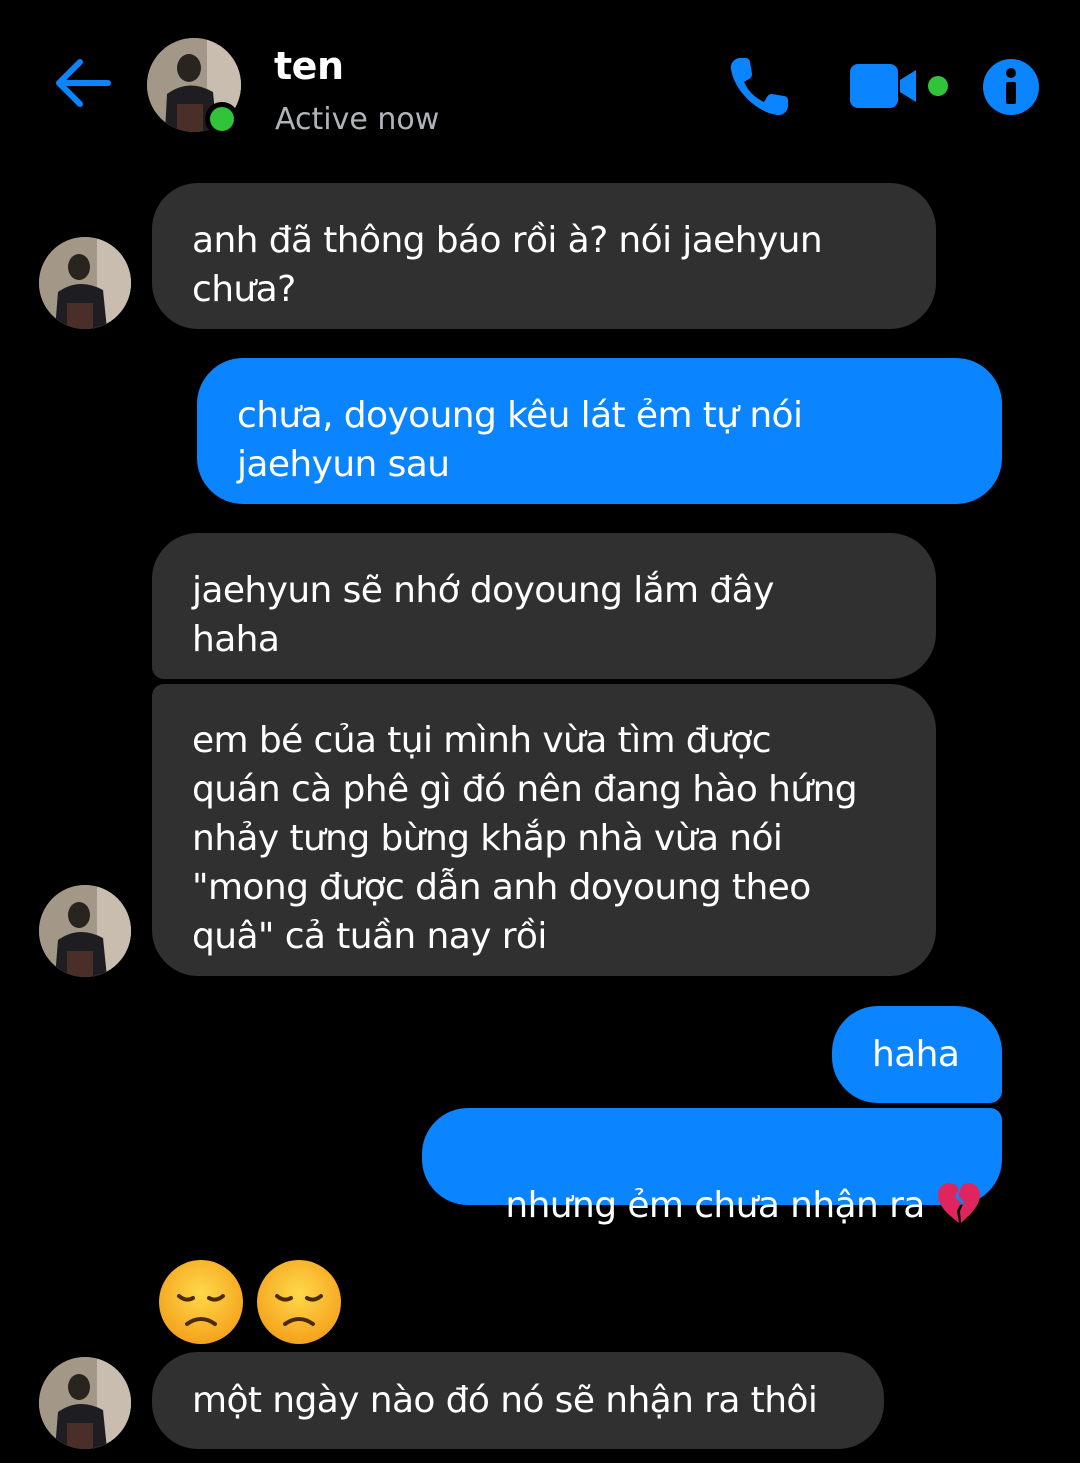 The image size is (1080, 1463). I want to click on broken-heart-icon, so click(958, 1203).